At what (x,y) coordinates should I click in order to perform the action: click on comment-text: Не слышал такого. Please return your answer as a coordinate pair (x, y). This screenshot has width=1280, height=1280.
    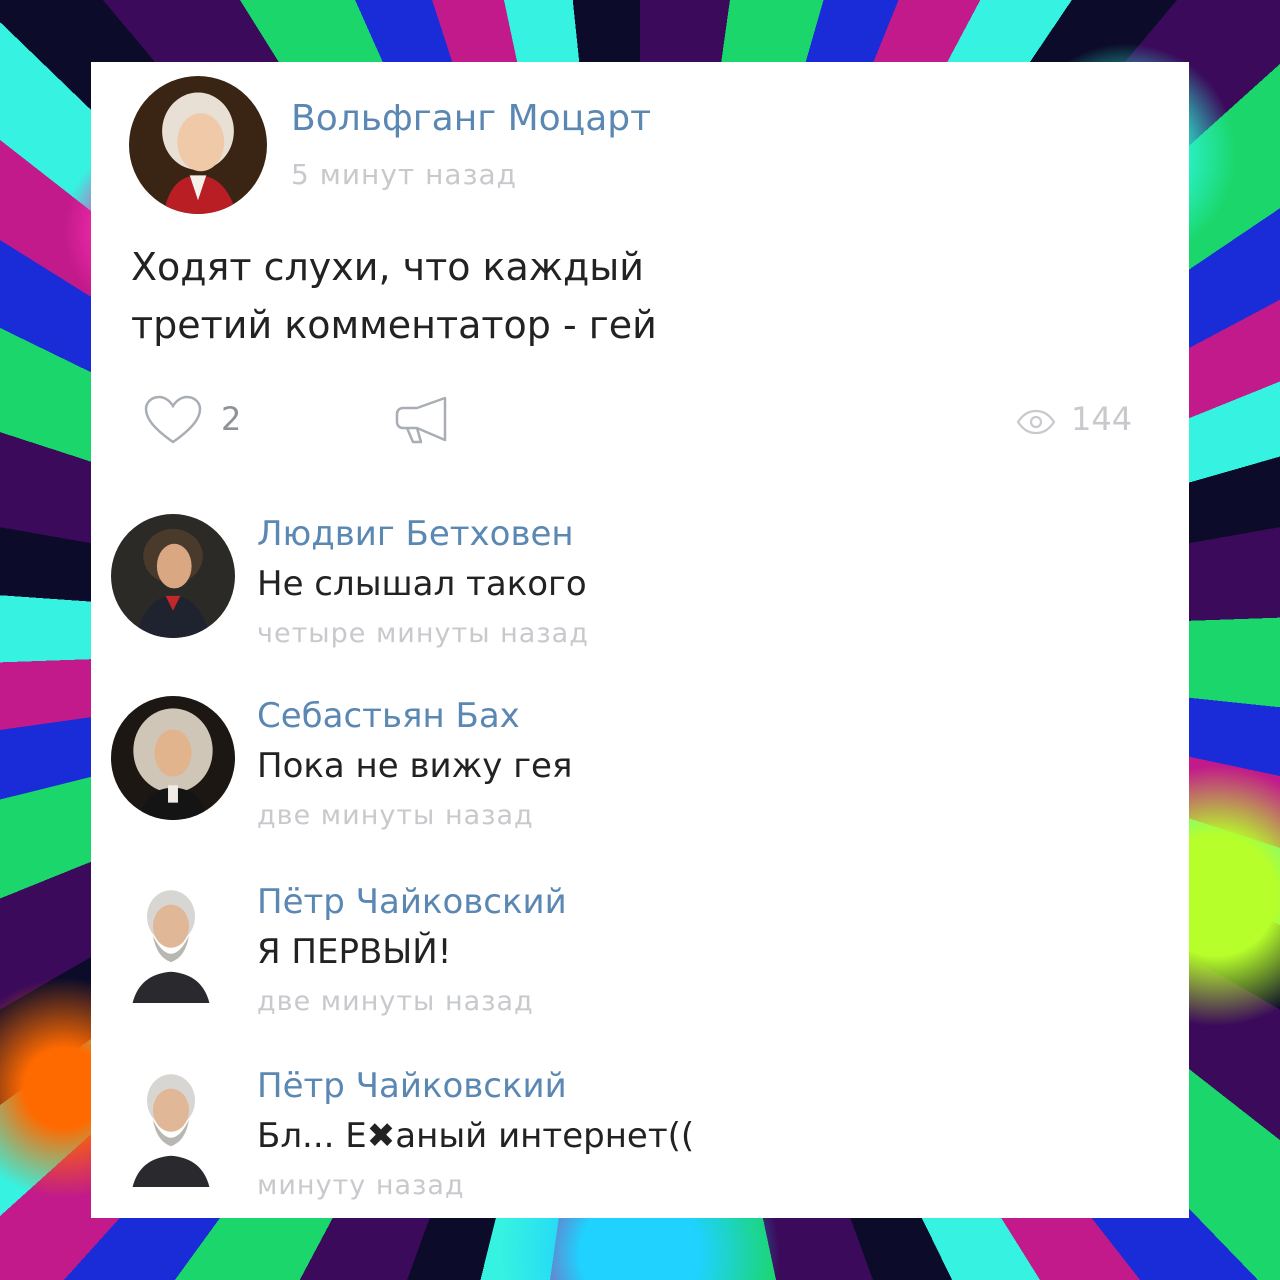
    Looking at the image, I should click on (422, 584).